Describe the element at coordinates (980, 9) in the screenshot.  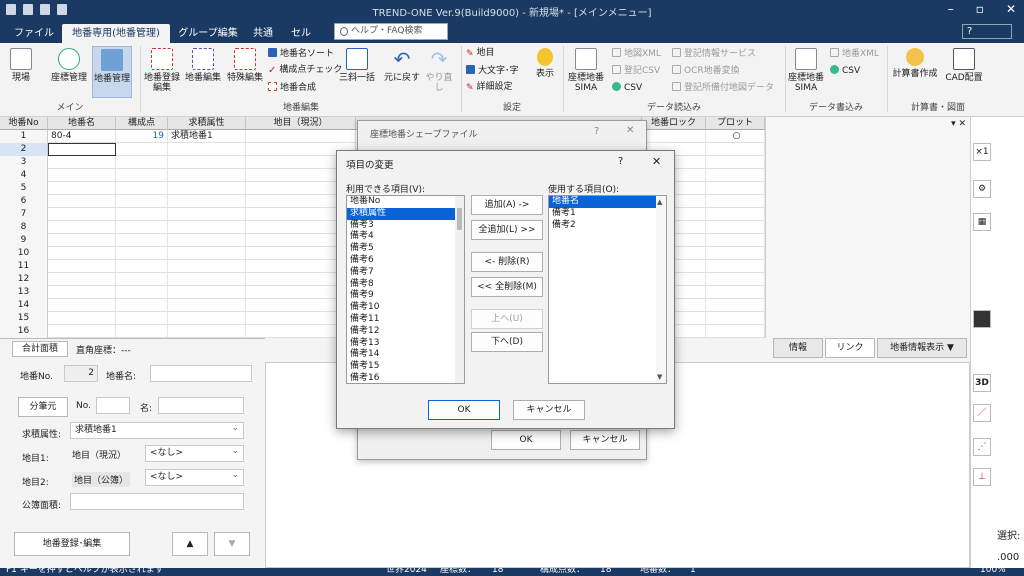
I see `restore-icon: ▫` at that location.